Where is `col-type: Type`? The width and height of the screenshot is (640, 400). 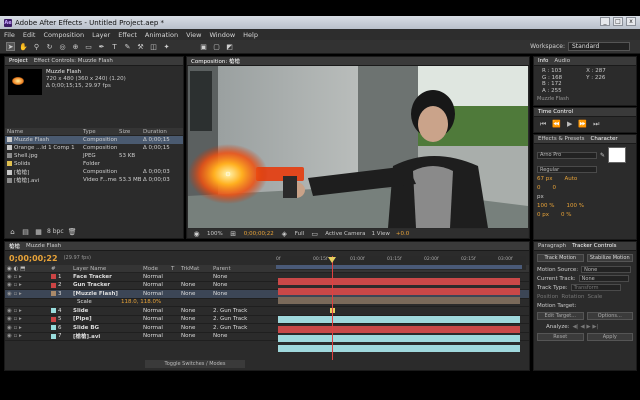
col-type: Type is located at coordinates (99, 132).